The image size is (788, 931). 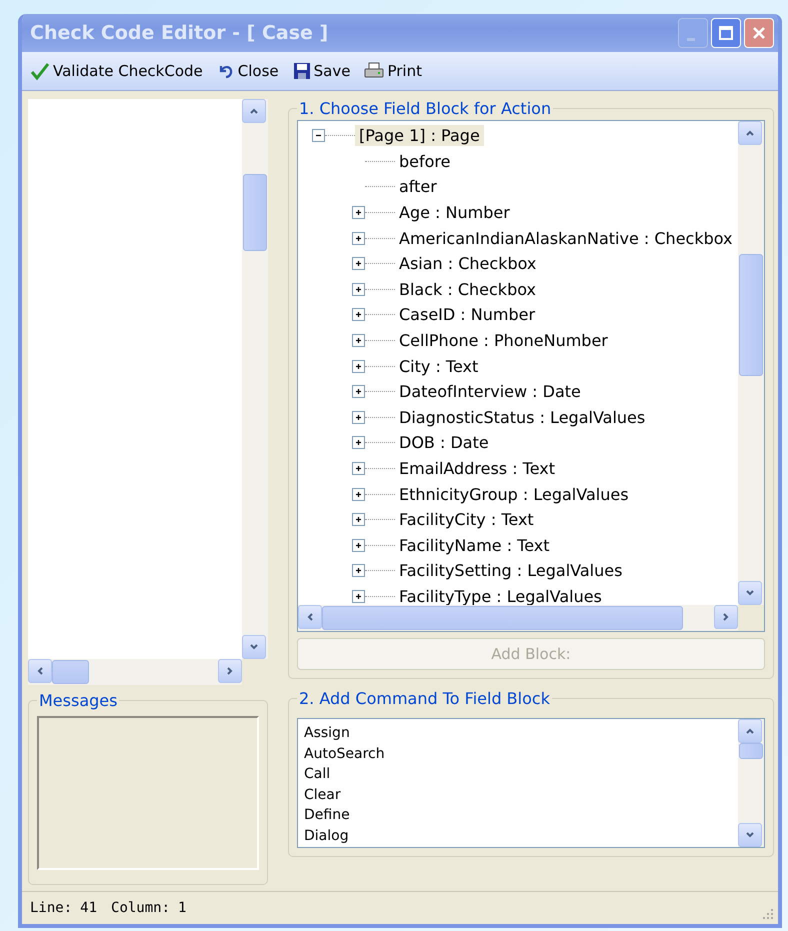 What do you see at coordinates (566, 238) in the screenshot?
I see `tree-item: AmericanIndianAlaskanNative : Checkbox` at bounding box center [566, 238].